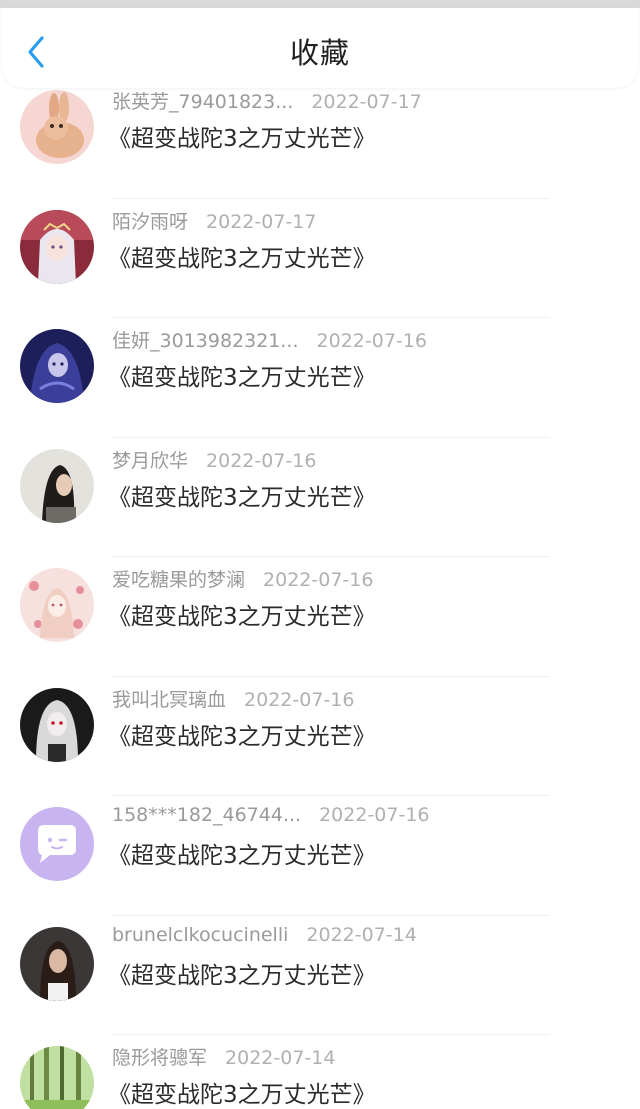 This screenshot has height=1109, width=640. I want to click on forest-avatar-icon, so click(57, 1077).